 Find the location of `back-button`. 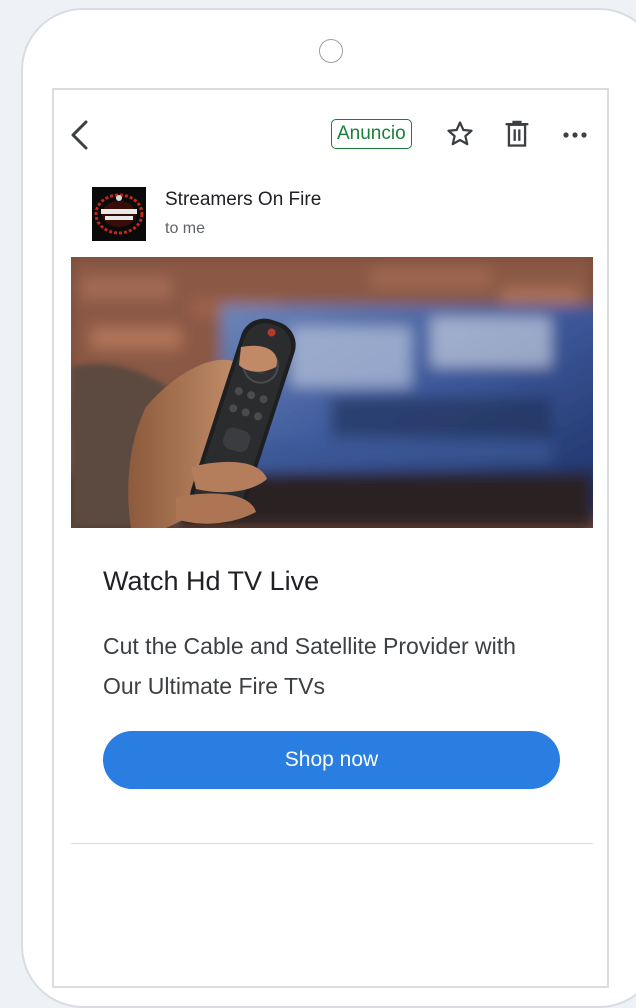

back-button is located at coordinates (80, 135).